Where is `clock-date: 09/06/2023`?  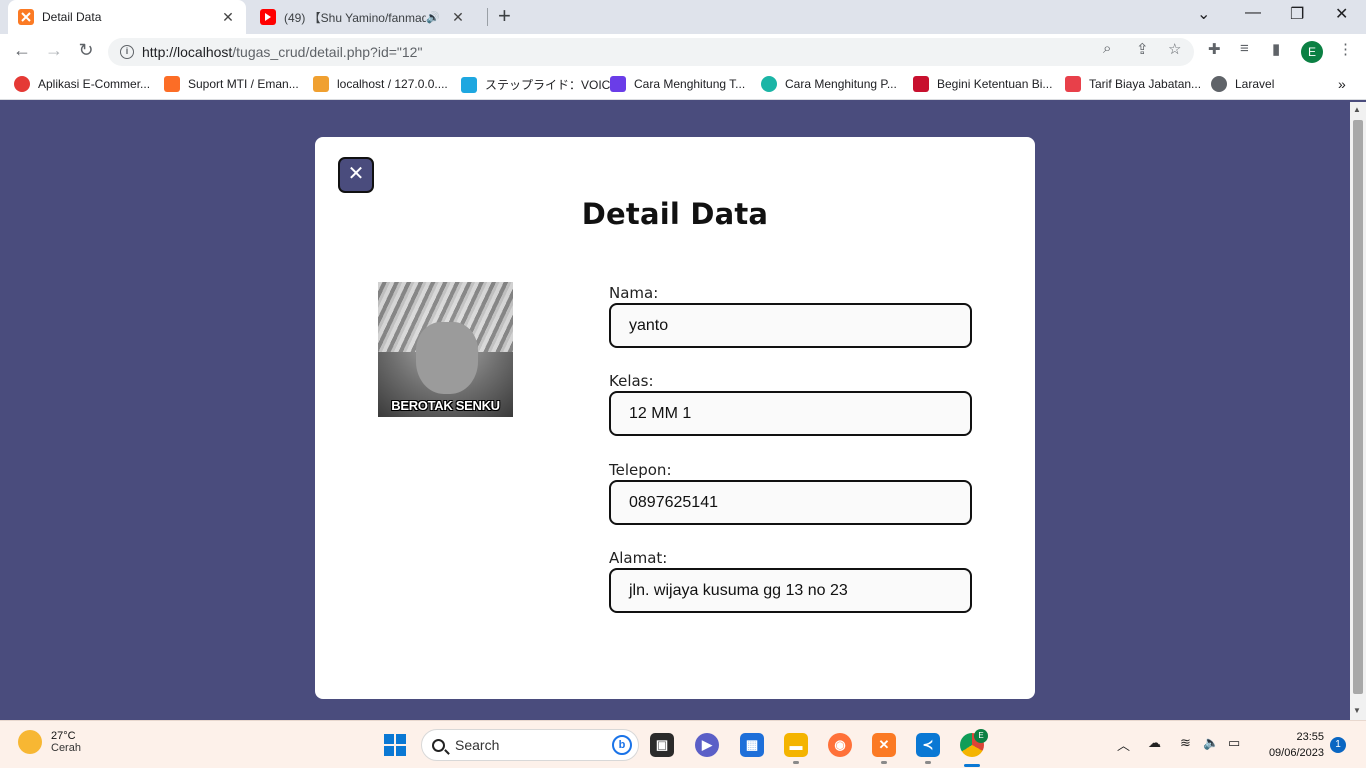 clock-date: 09/06/2023 is located at coordinates (1296, 753).